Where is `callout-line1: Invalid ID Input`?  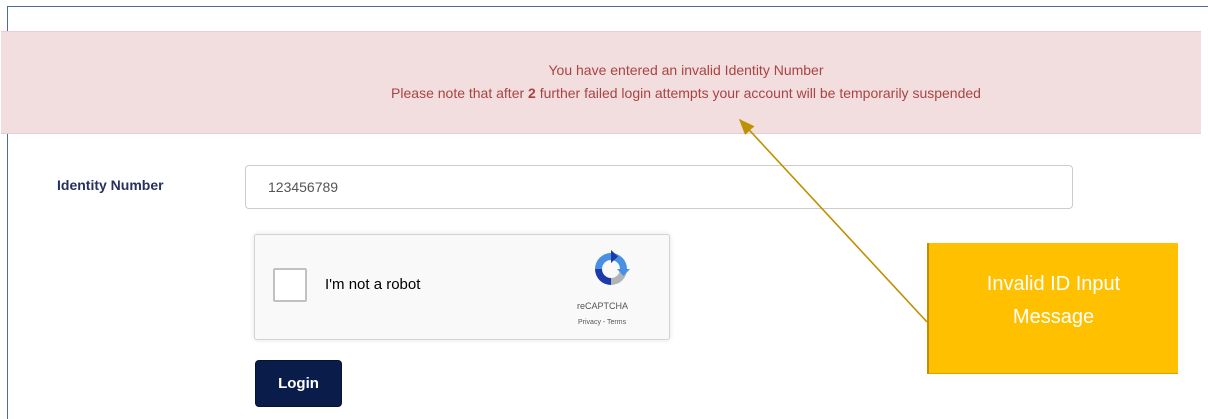
callout-line1: Invalid ID Input is located at coordinates (1053, 284).